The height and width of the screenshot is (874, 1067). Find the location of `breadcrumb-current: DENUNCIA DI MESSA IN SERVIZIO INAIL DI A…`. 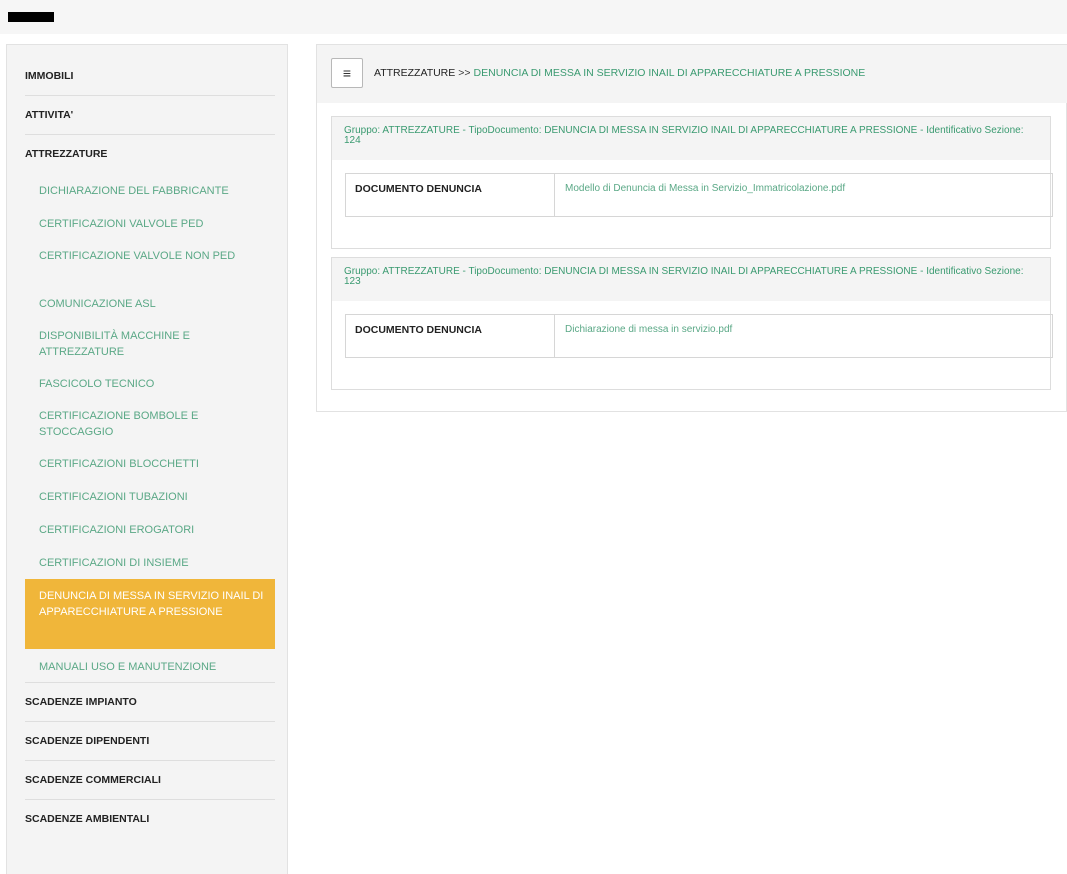

breadcrumb-current: DENUNCIA DI MESSA IN SERVIZIO INAIL DI A… is located at coordinates (669, 73).